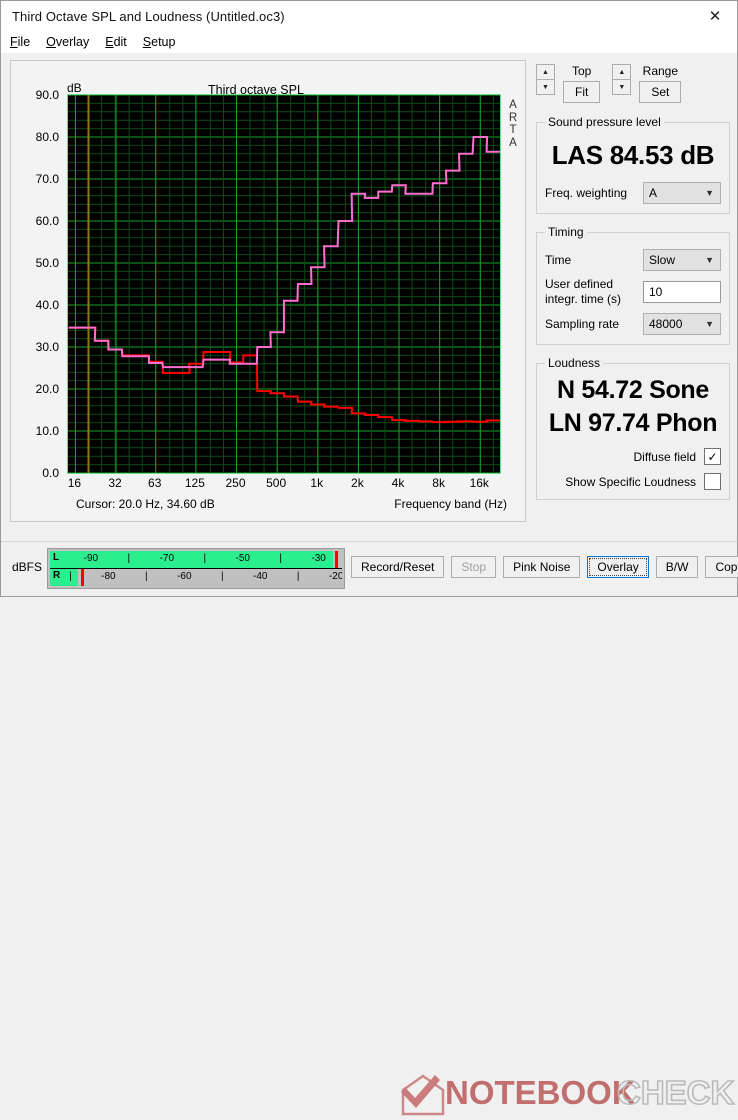 The image size is (738, 1120). I want to click on x-tick-label: 32, so click(115, 483).